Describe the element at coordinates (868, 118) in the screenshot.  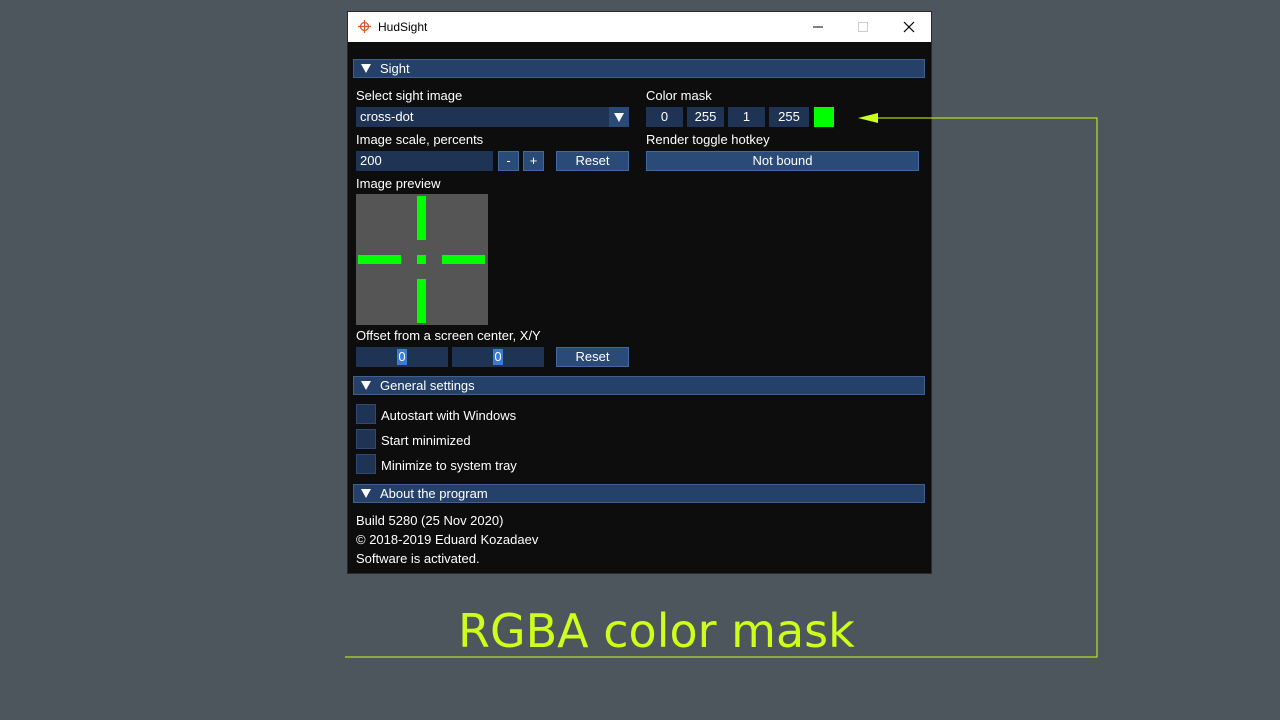
I see `pointer-arrowhead-icon` at that location.